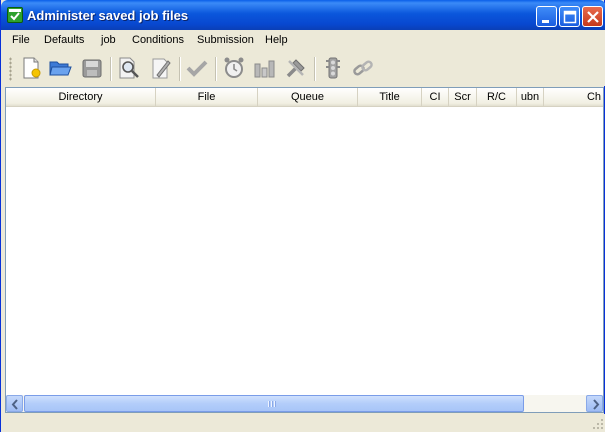 The image size is (605, 432). Describe the element at coordinates (207, 97) in the screenshot. I see `column-file: File` at that location.